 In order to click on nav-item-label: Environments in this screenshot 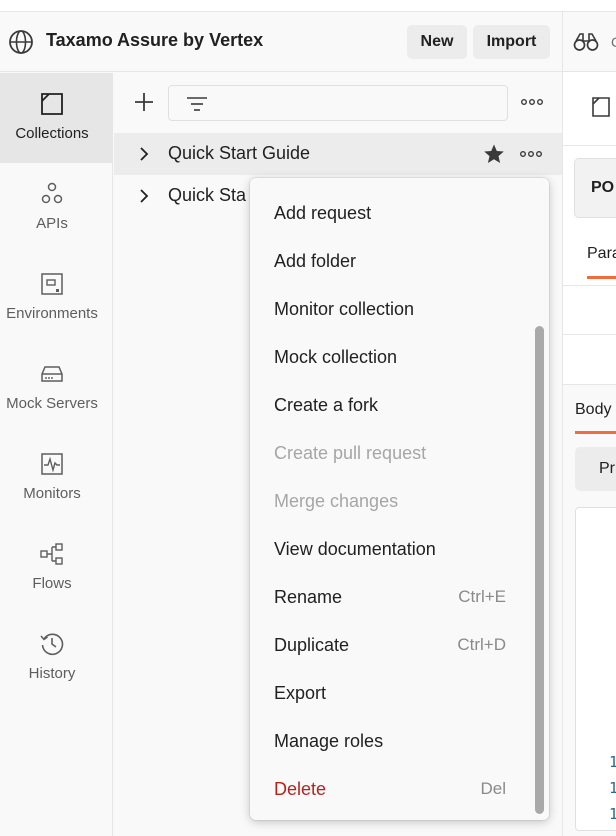, I will do `click(52, 313)`.